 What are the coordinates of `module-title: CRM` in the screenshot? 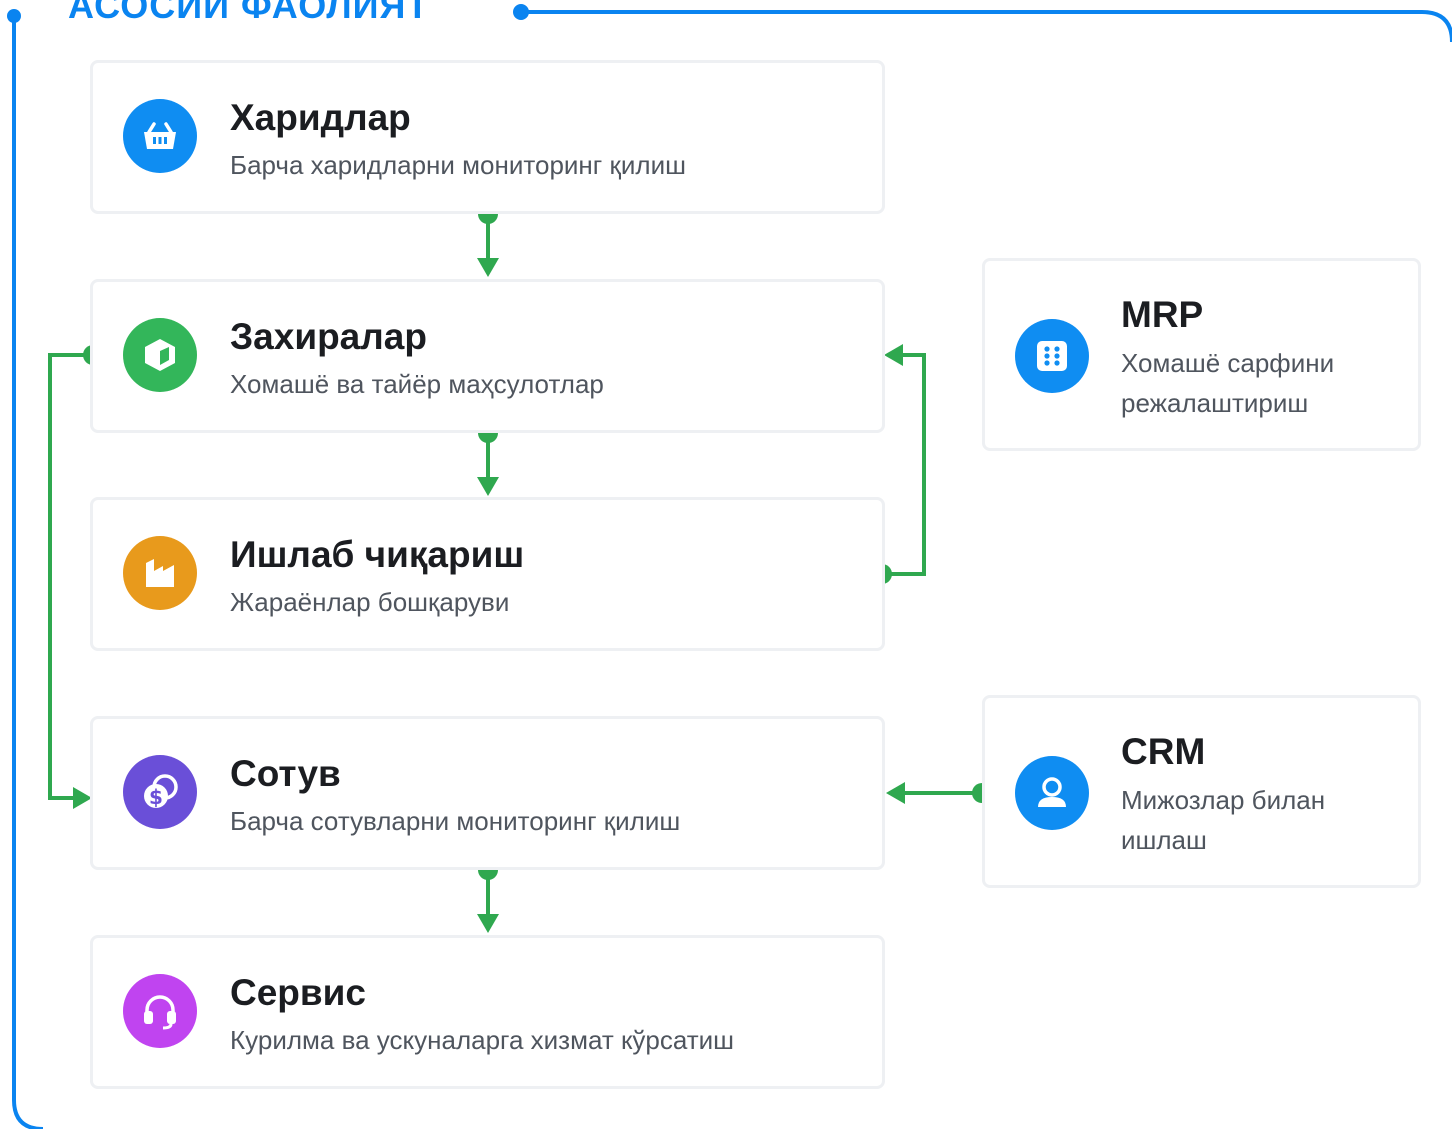 It's located at (1163, 751).